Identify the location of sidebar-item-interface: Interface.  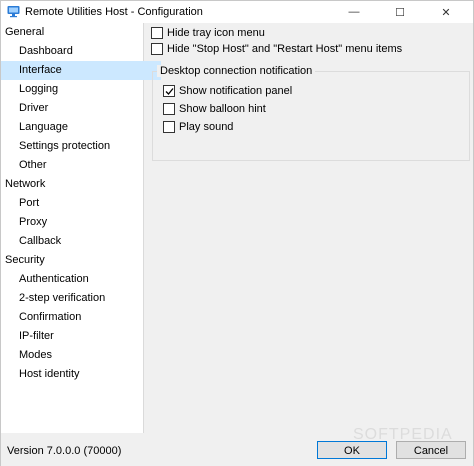
(81, 70).